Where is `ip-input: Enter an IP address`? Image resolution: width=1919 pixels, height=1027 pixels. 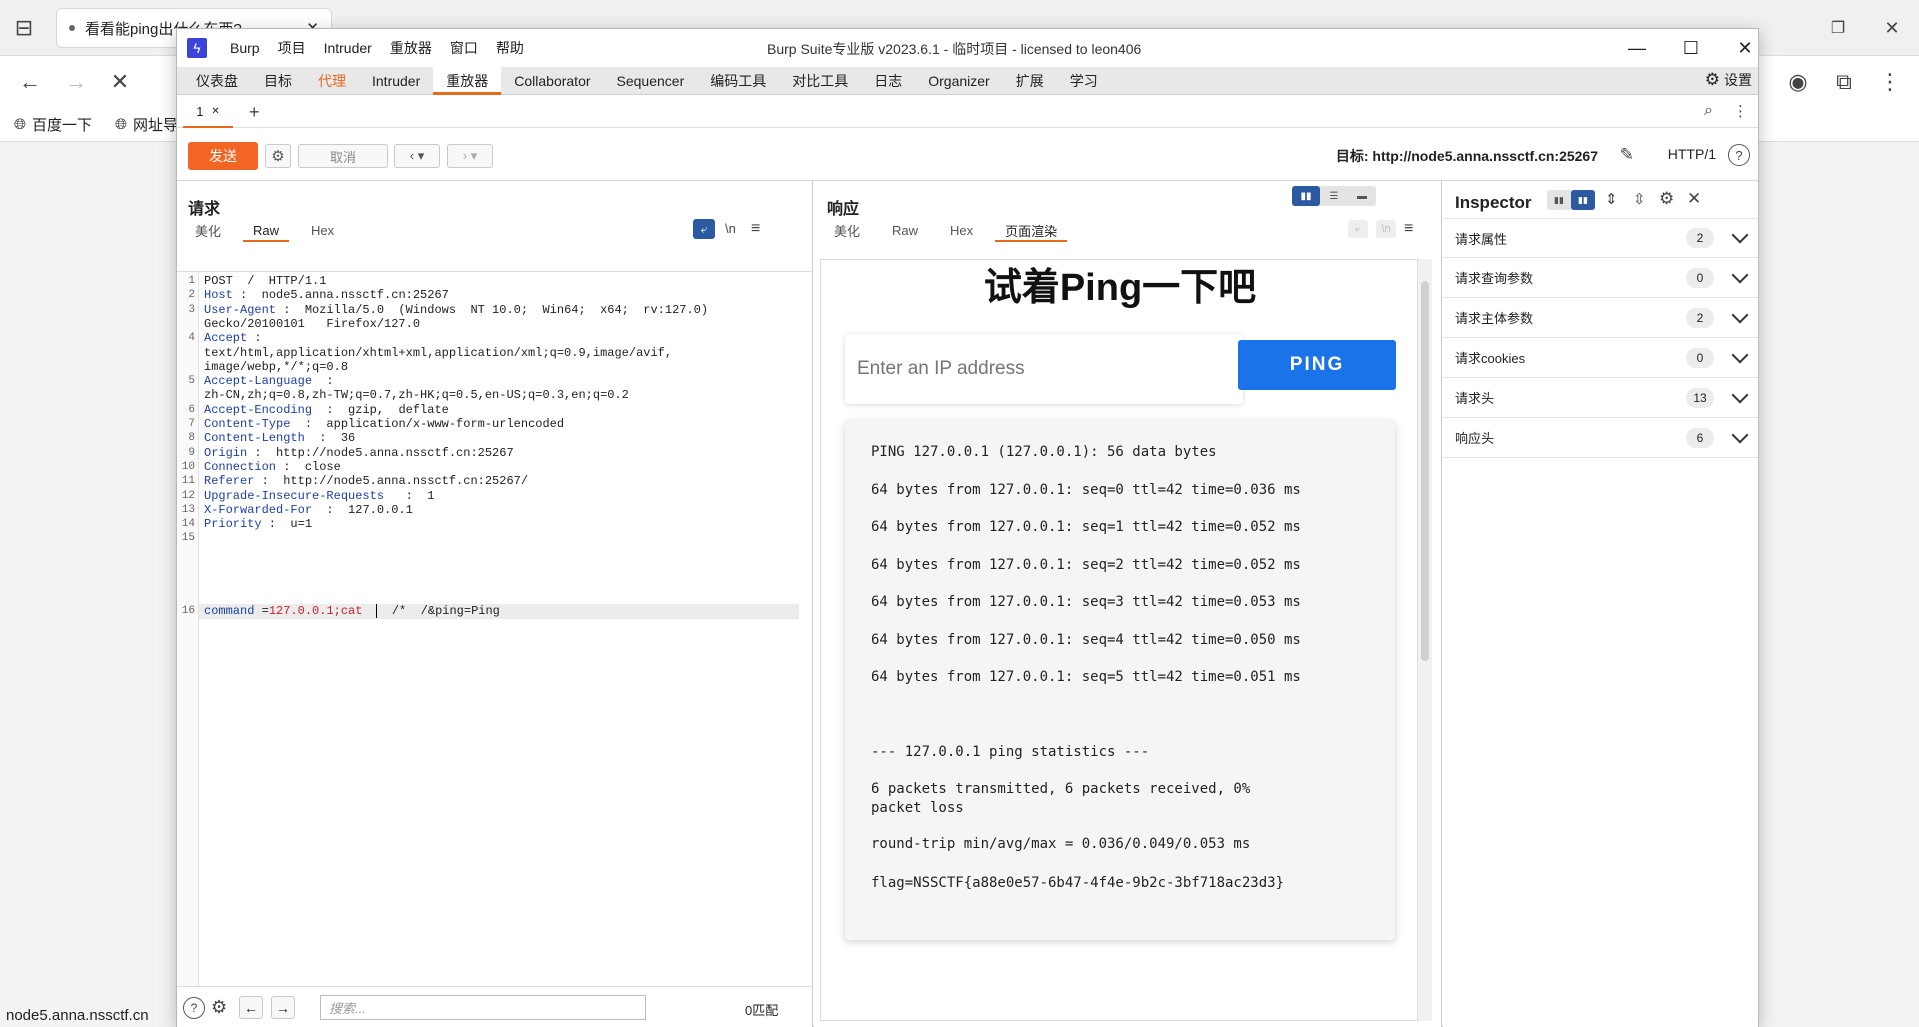 ip-input: Enter an IP address is located at coordinates (941, 369).